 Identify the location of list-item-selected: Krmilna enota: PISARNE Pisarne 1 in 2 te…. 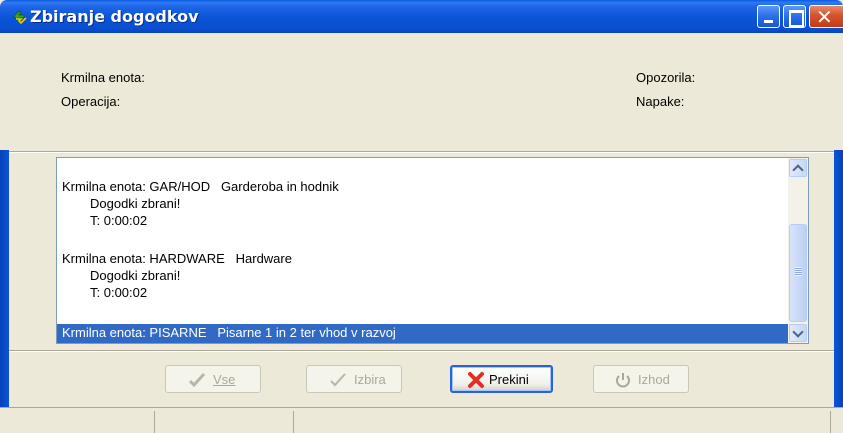
(422, 333).